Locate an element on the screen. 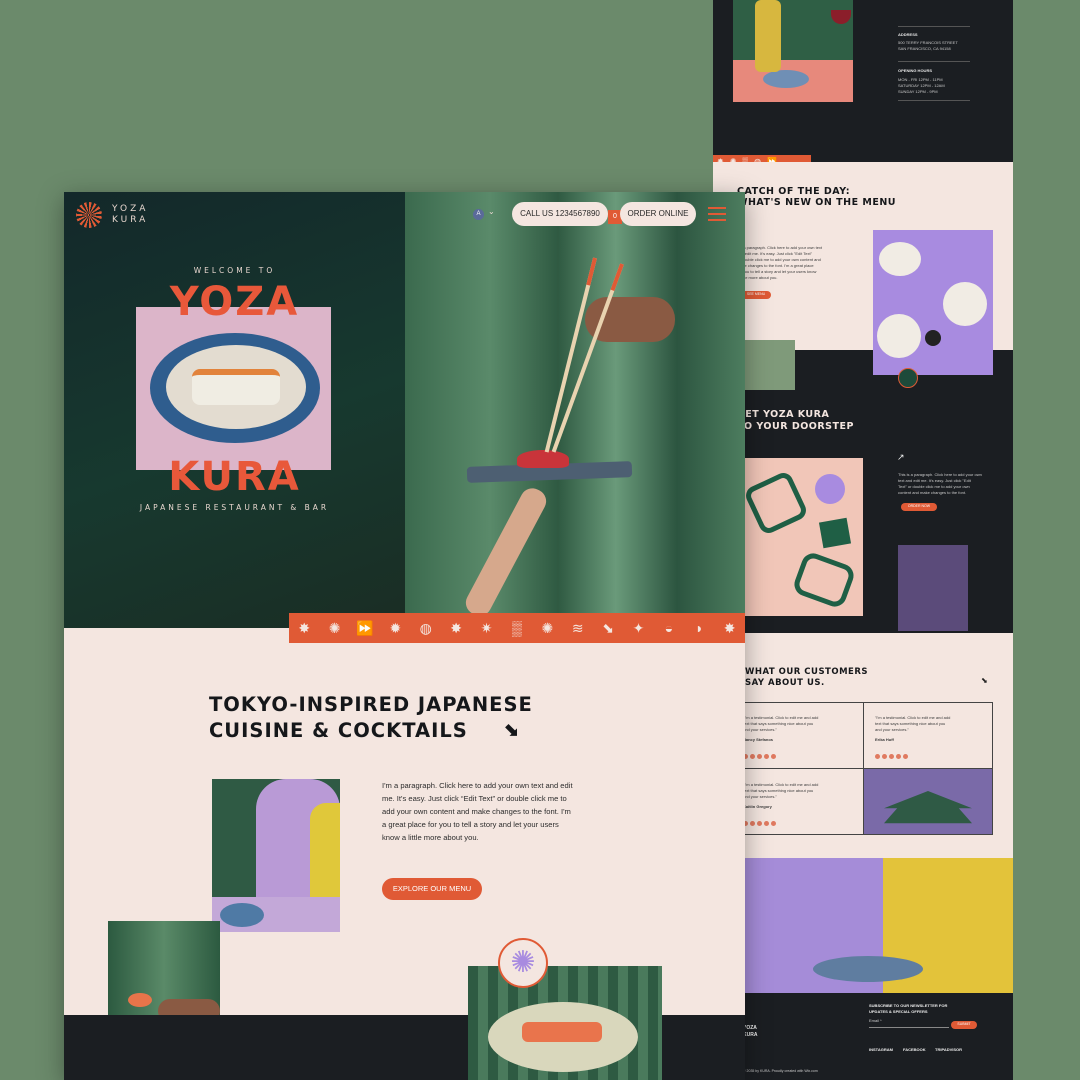 The height and width of the screenshot is (1080, 1080). cocktail-glass-icon is located at coordinates (841, 17).